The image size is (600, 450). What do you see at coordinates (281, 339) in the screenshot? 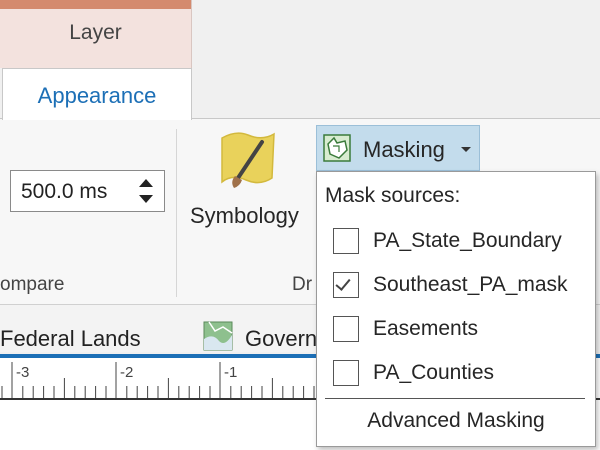
I see `layer-government: Govern` at bounding box center [281, 339].